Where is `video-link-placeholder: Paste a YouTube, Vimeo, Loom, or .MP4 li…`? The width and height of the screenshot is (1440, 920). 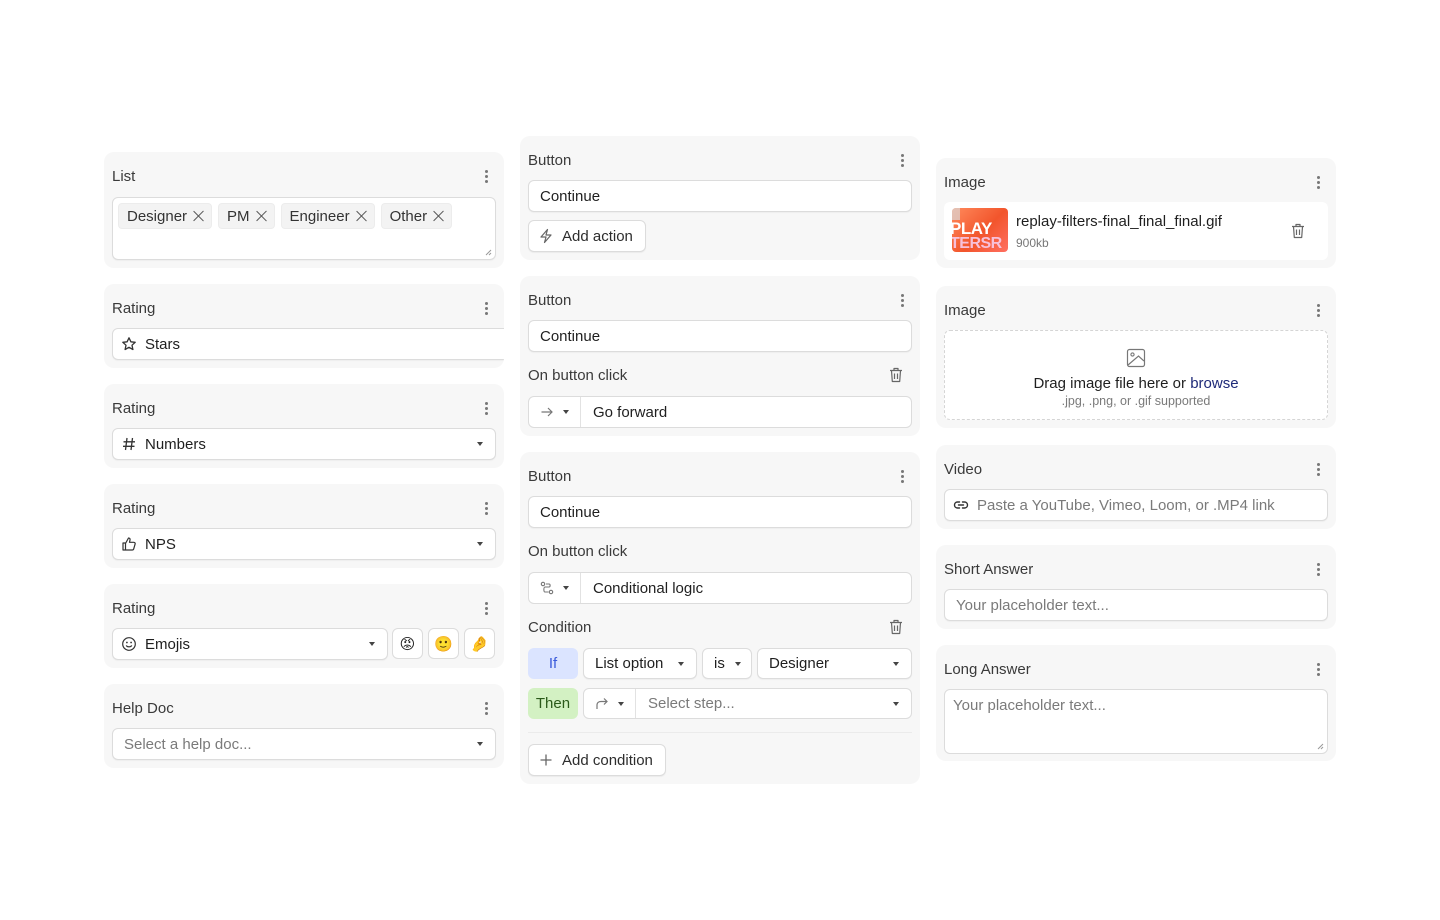
video-link-placeholder: Paste a YouTube, Vimeo, Loom, or .MP4 li… is located at coordinates (1126, 505).